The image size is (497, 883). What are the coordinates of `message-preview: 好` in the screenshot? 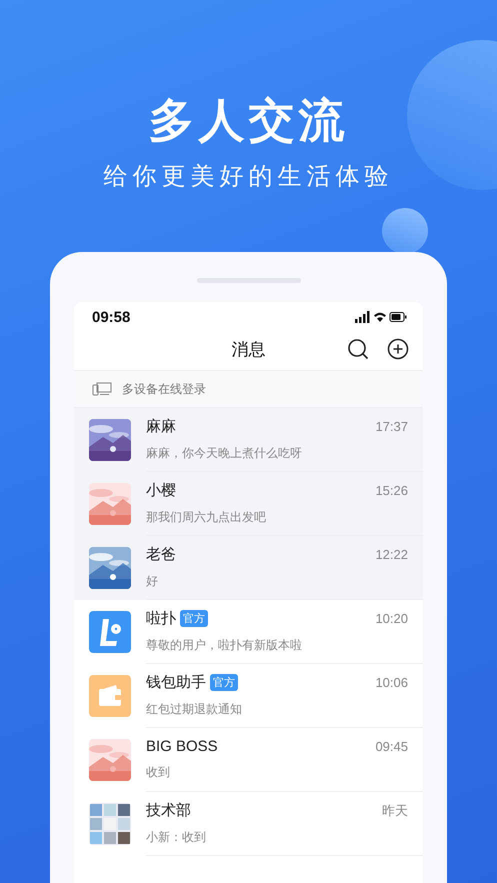 It's located at (152, 581).